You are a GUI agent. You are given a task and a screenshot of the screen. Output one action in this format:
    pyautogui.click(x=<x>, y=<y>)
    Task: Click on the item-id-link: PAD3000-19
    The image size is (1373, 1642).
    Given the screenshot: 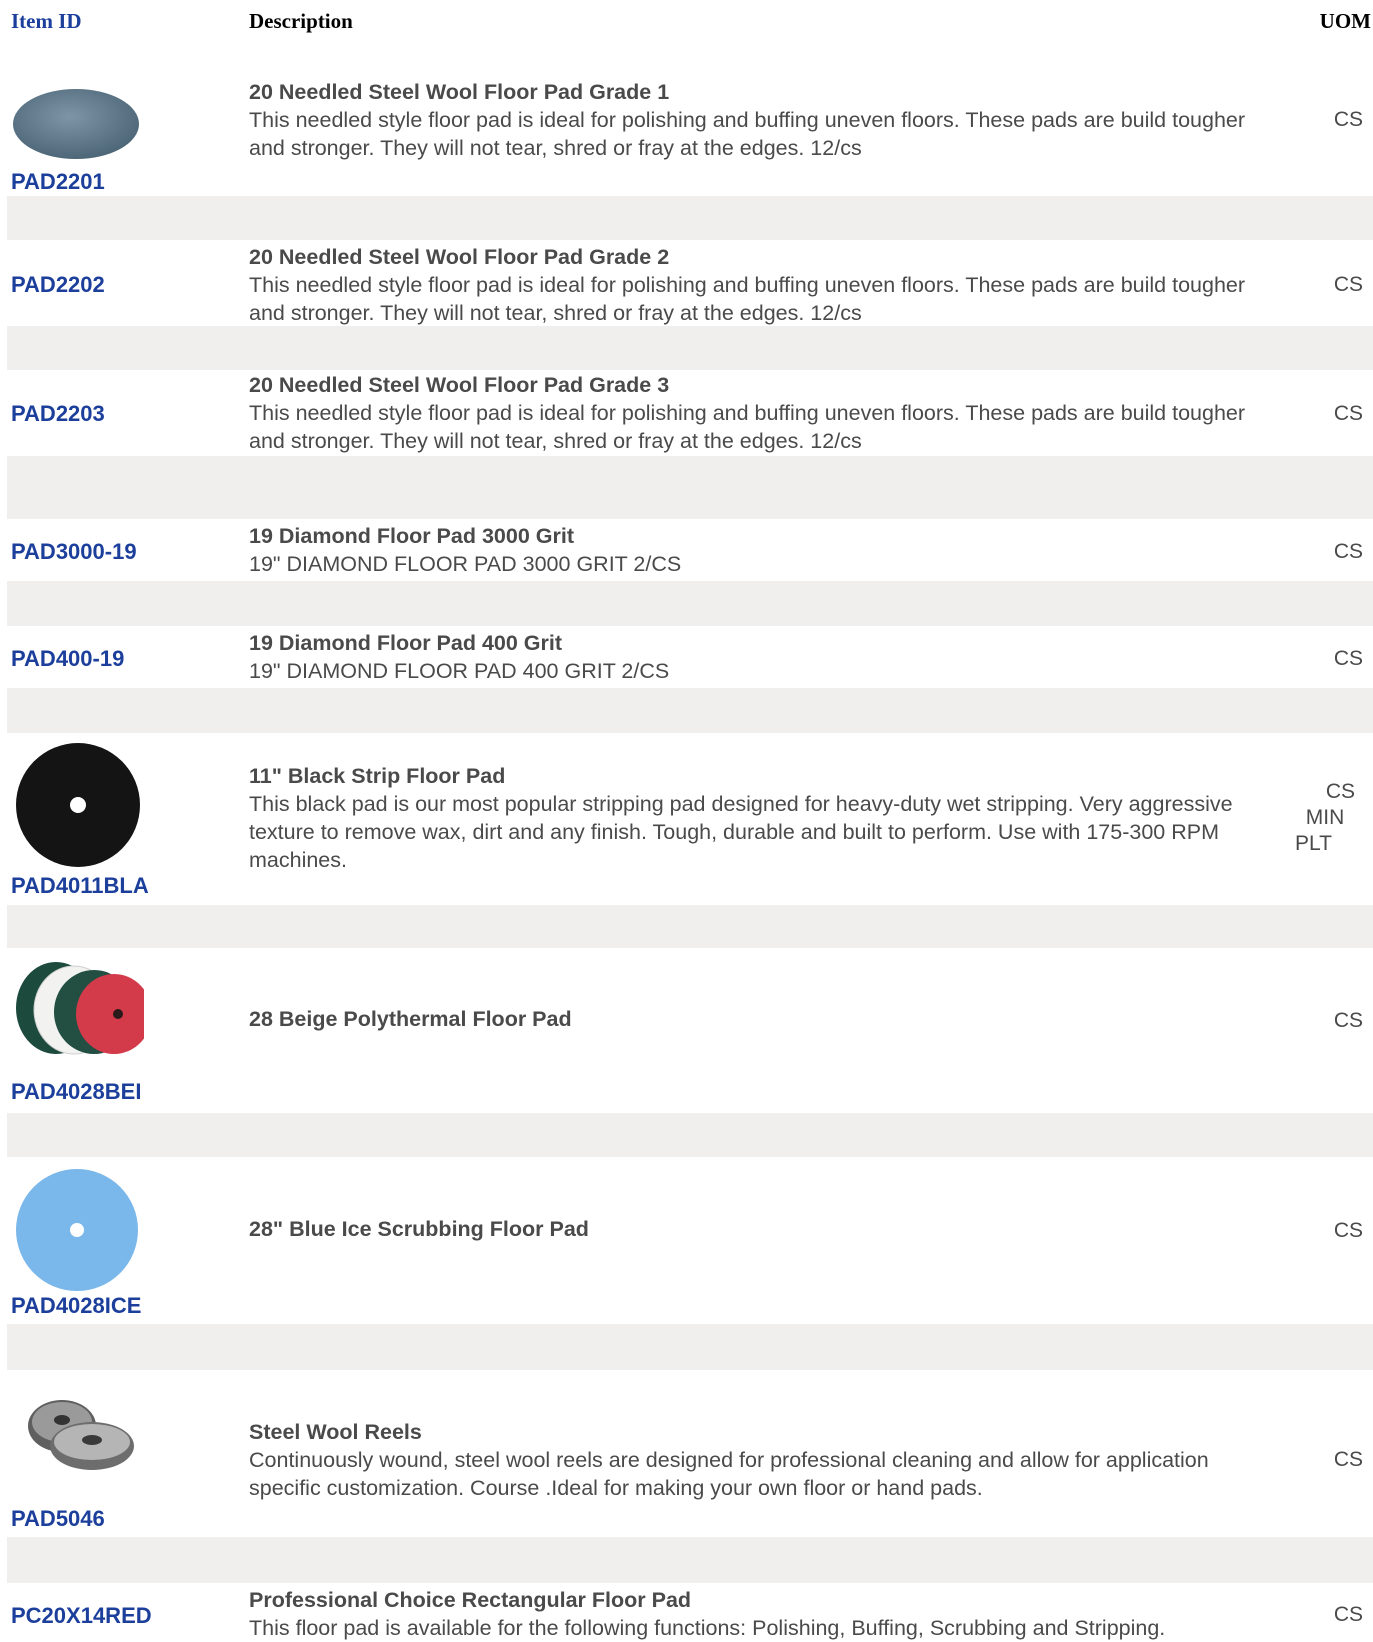 What is the action you would take?
    pyautogui.click(x=74, y=552)
    